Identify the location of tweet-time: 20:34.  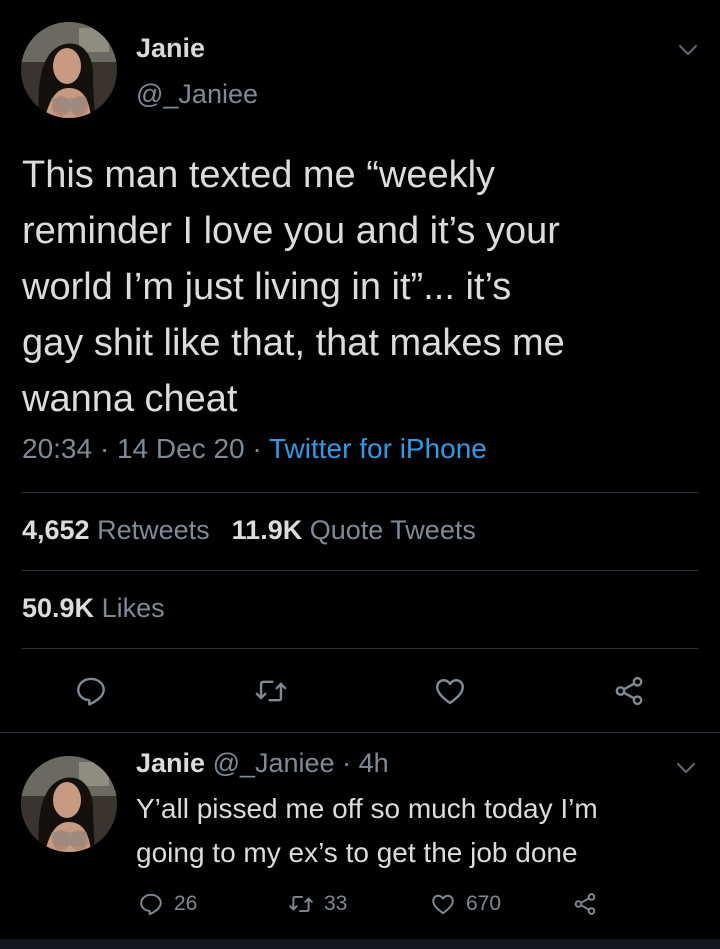
(57, 448).